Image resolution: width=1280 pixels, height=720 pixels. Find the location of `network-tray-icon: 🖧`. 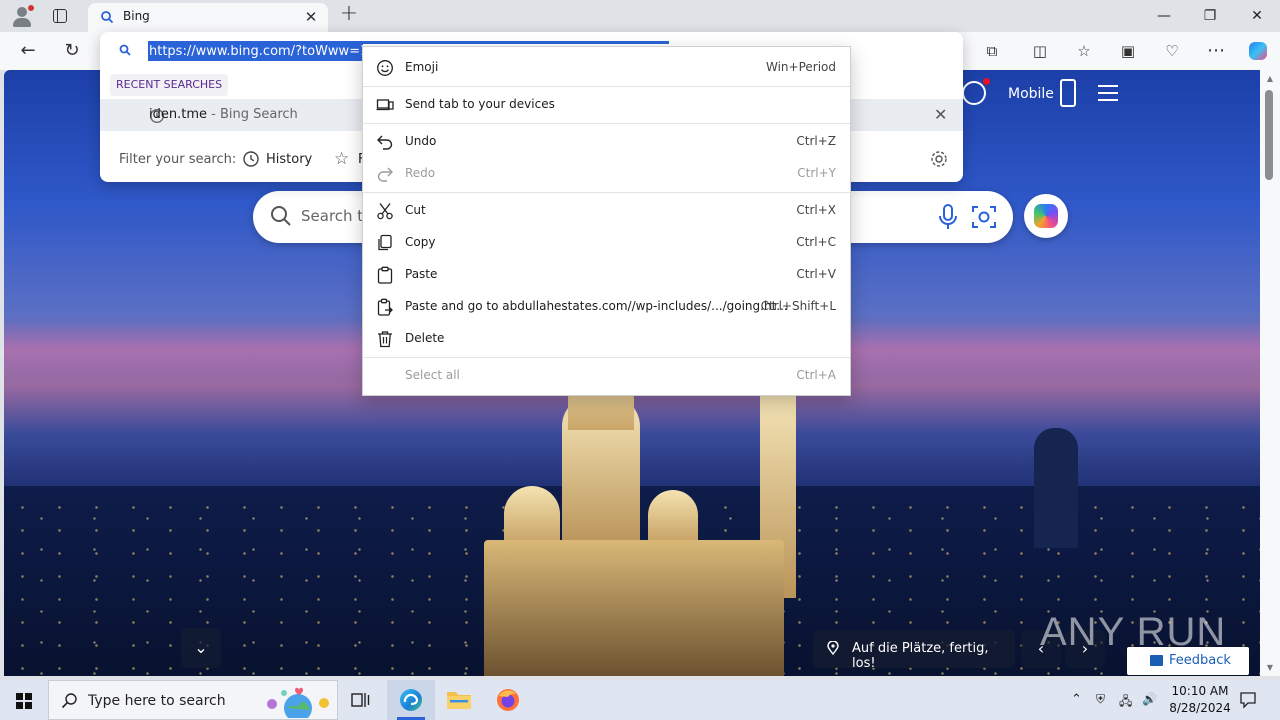

network-tray-icon: 🖧 is located at coordinates (1125, 702).